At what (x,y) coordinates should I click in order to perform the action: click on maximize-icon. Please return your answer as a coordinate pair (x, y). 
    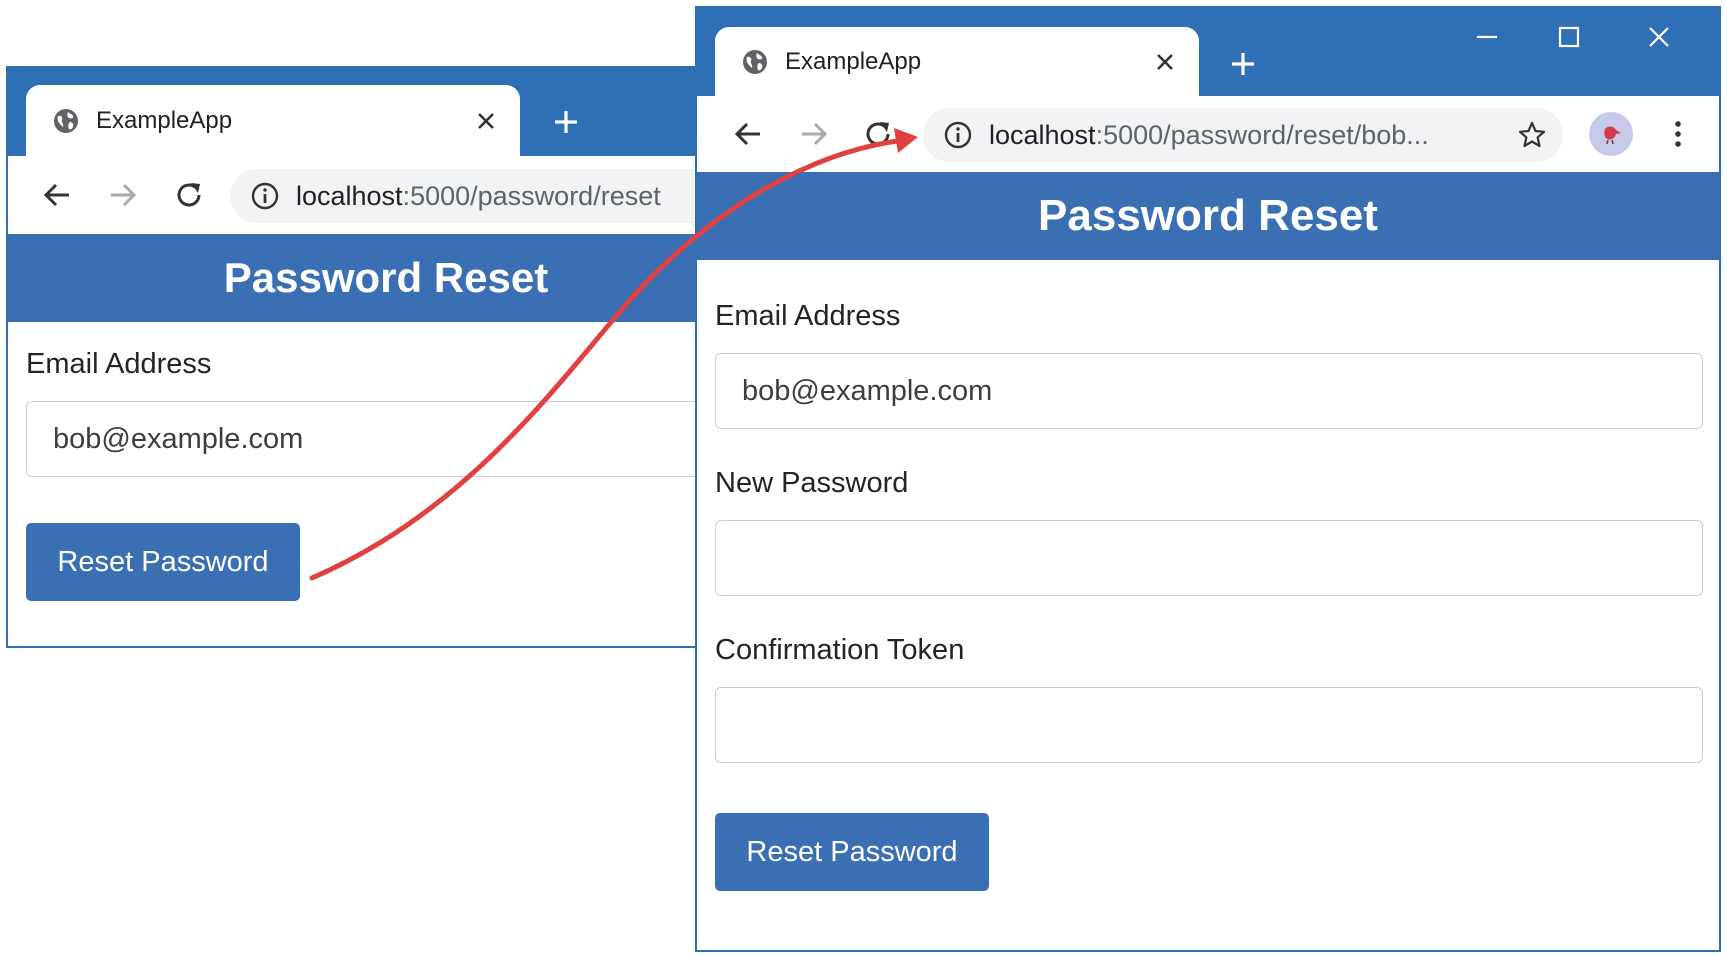
    Looking at the image, I should click on (1569, 37).